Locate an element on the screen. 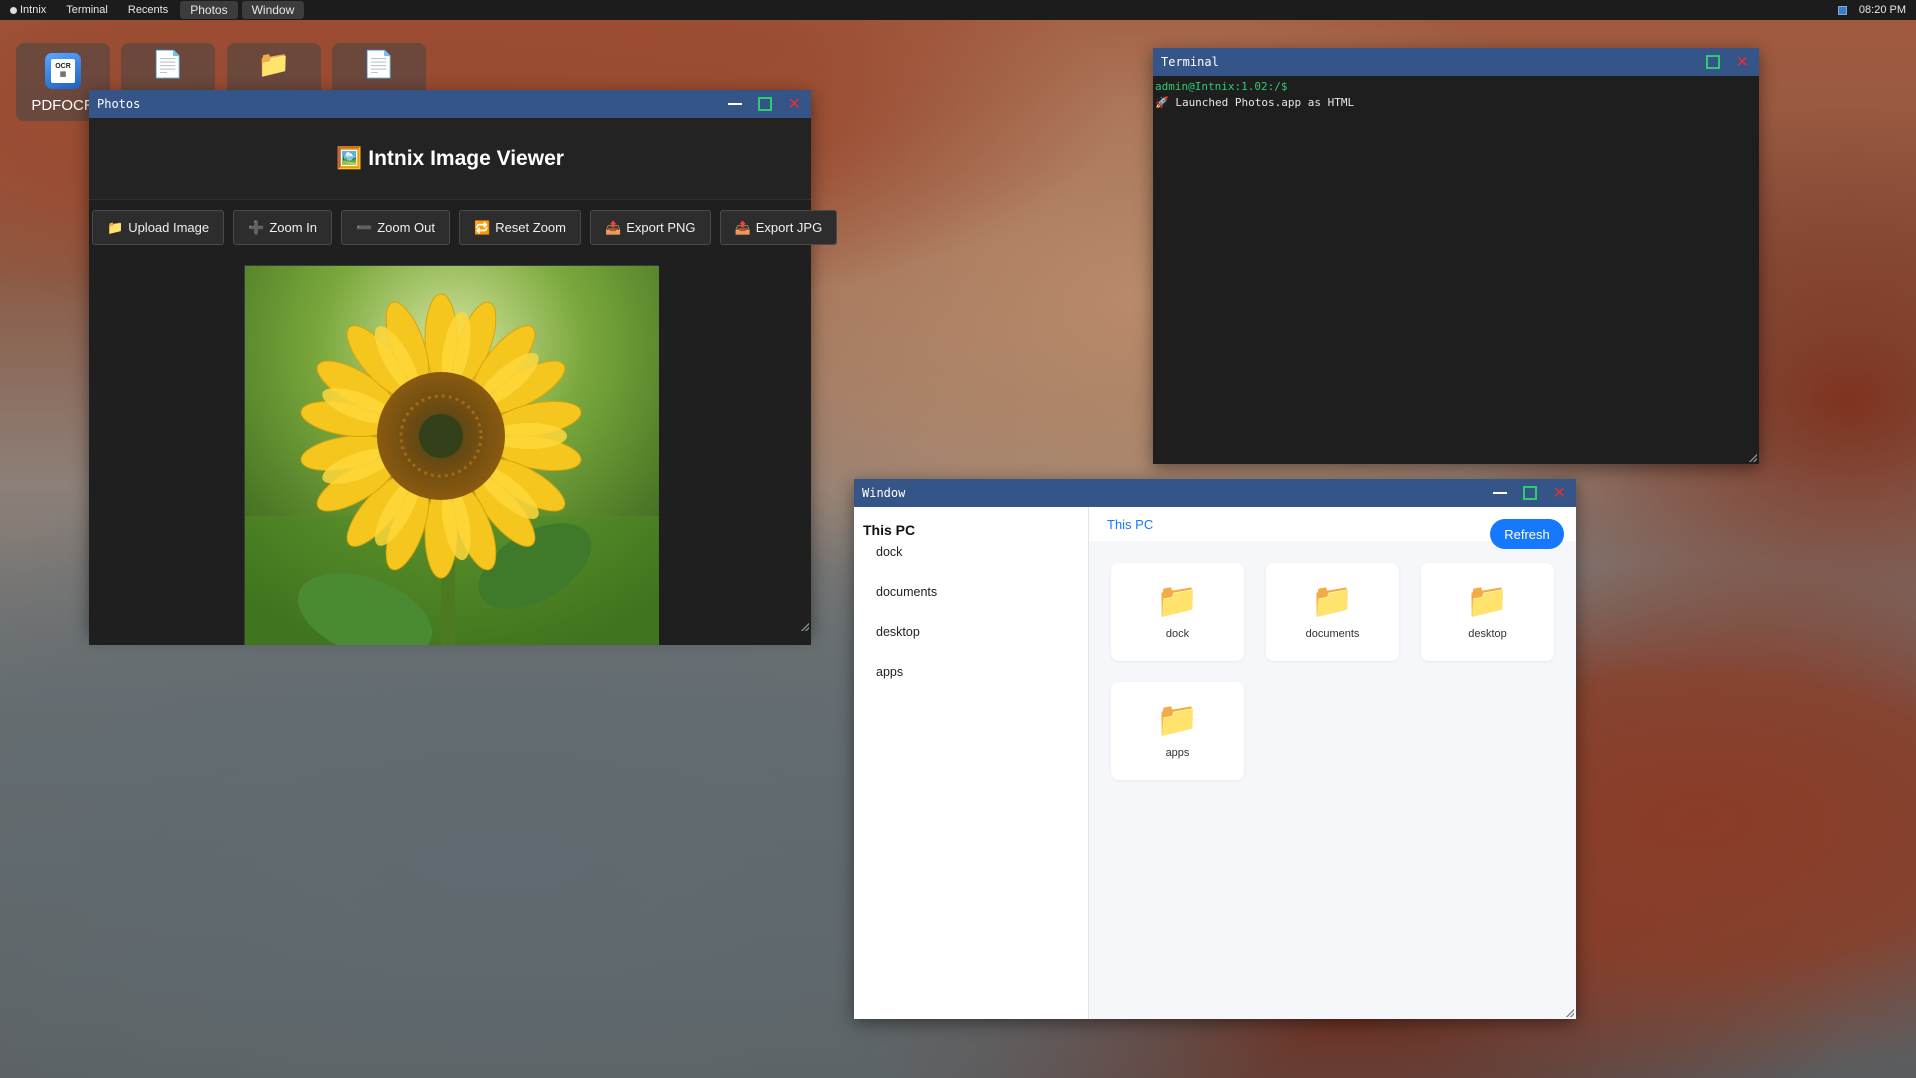 The width and height of the screenshot is (1916, 1078). menu-photos: Photos is located at coordinates (209, 10).